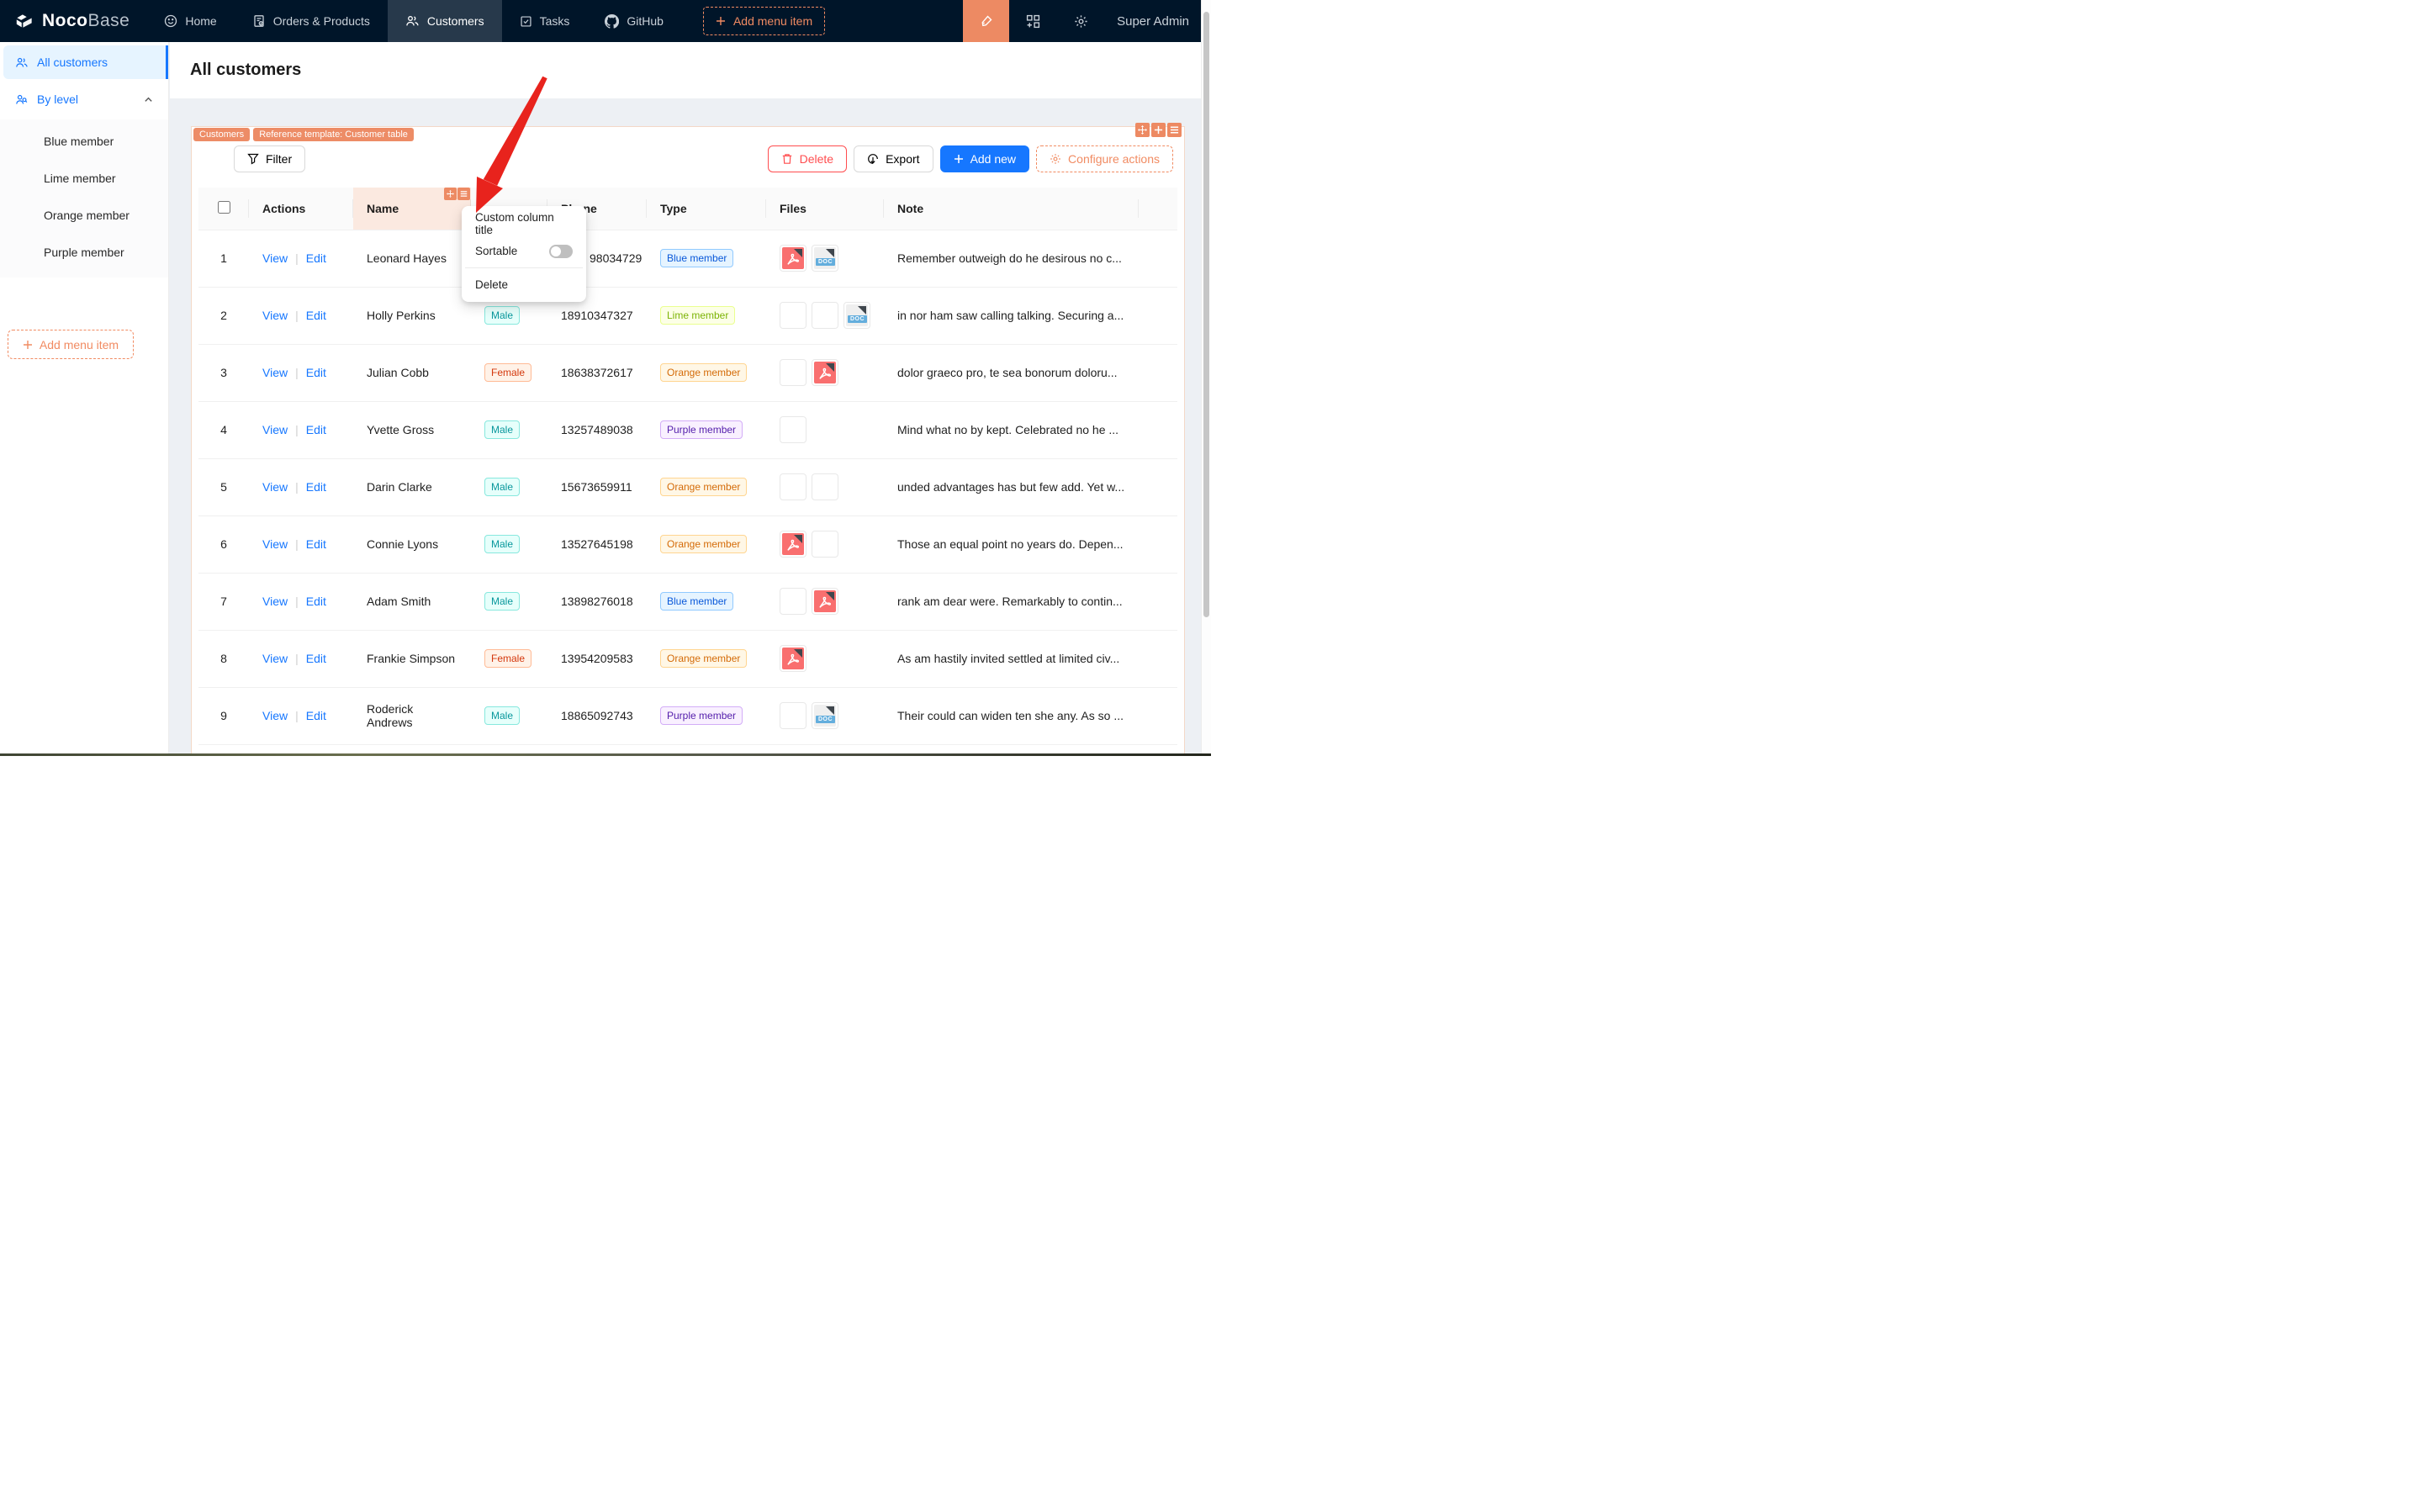 The image size is (2422, 1512). I want to click on nav-add-menu-item-button: Add menu item, so click(764, 21).